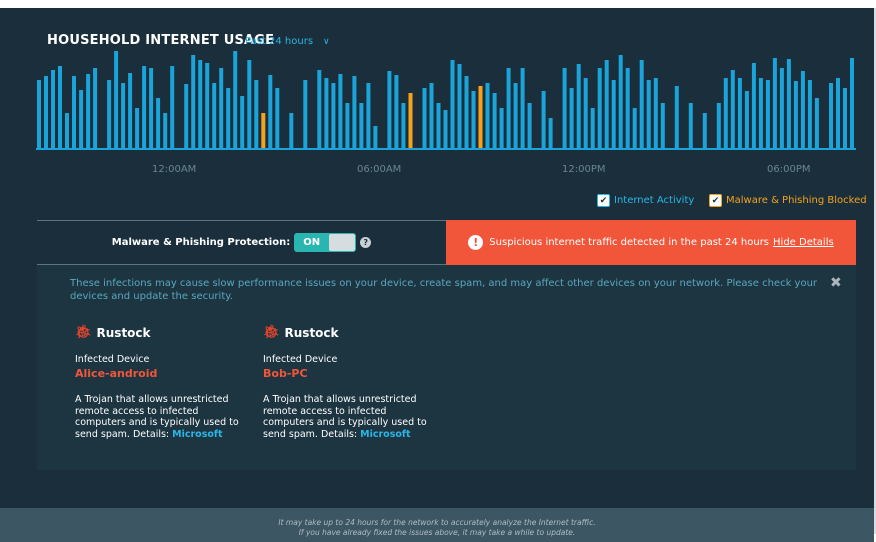 This screenshot has width=876, height=542. I want to click on infection-name-row: 🐞︎ Rustock, so click(162, 332).